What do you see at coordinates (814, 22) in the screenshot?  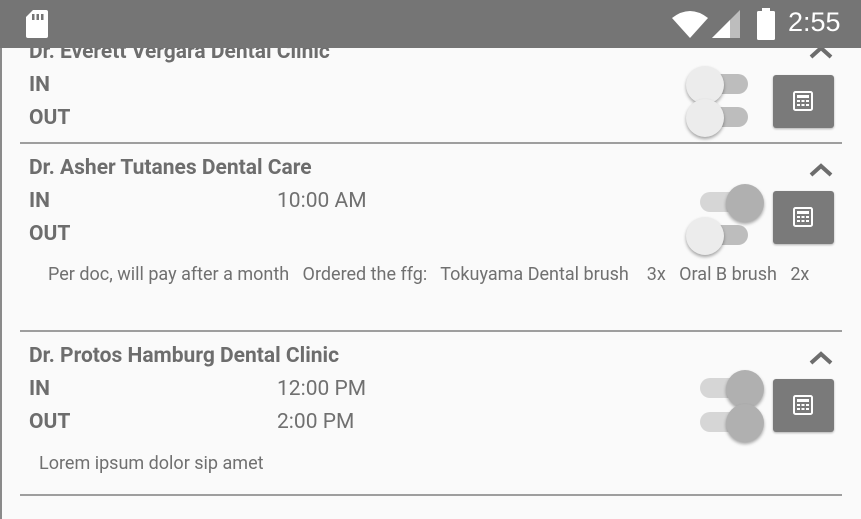 I see `status-time: 2:55` at bounding box center [814, 22].